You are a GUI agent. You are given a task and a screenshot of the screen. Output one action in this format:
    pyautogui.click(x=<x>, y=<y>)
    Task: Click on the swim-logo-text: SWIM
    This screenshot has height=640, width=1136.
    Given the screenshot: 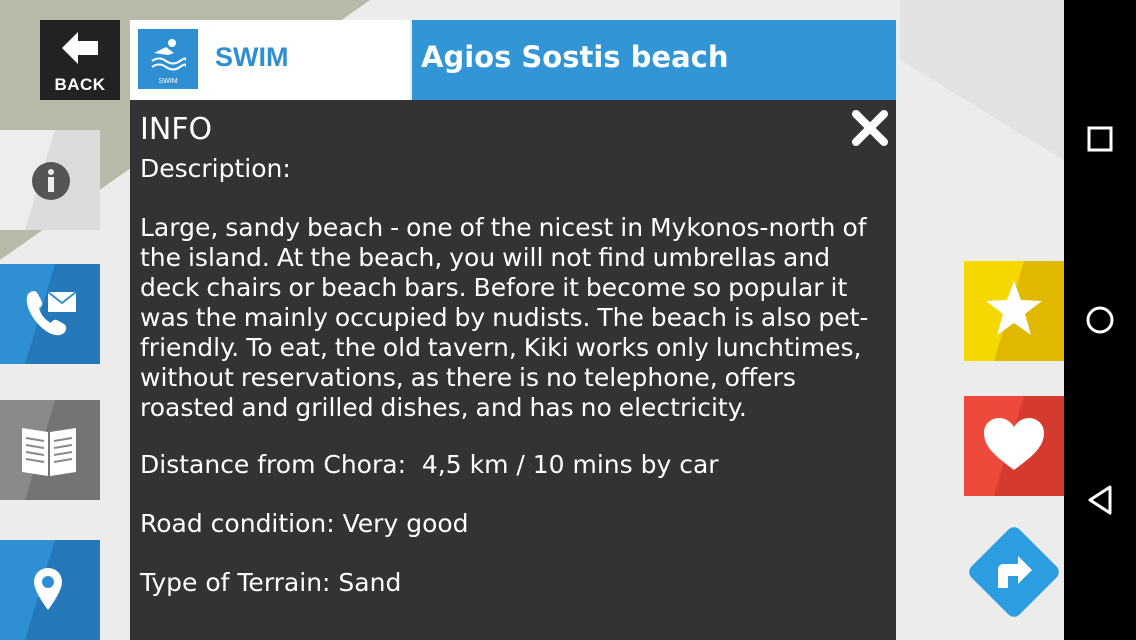 What is the action you would take?
    pyautogui.click(x=168, y=81)
    